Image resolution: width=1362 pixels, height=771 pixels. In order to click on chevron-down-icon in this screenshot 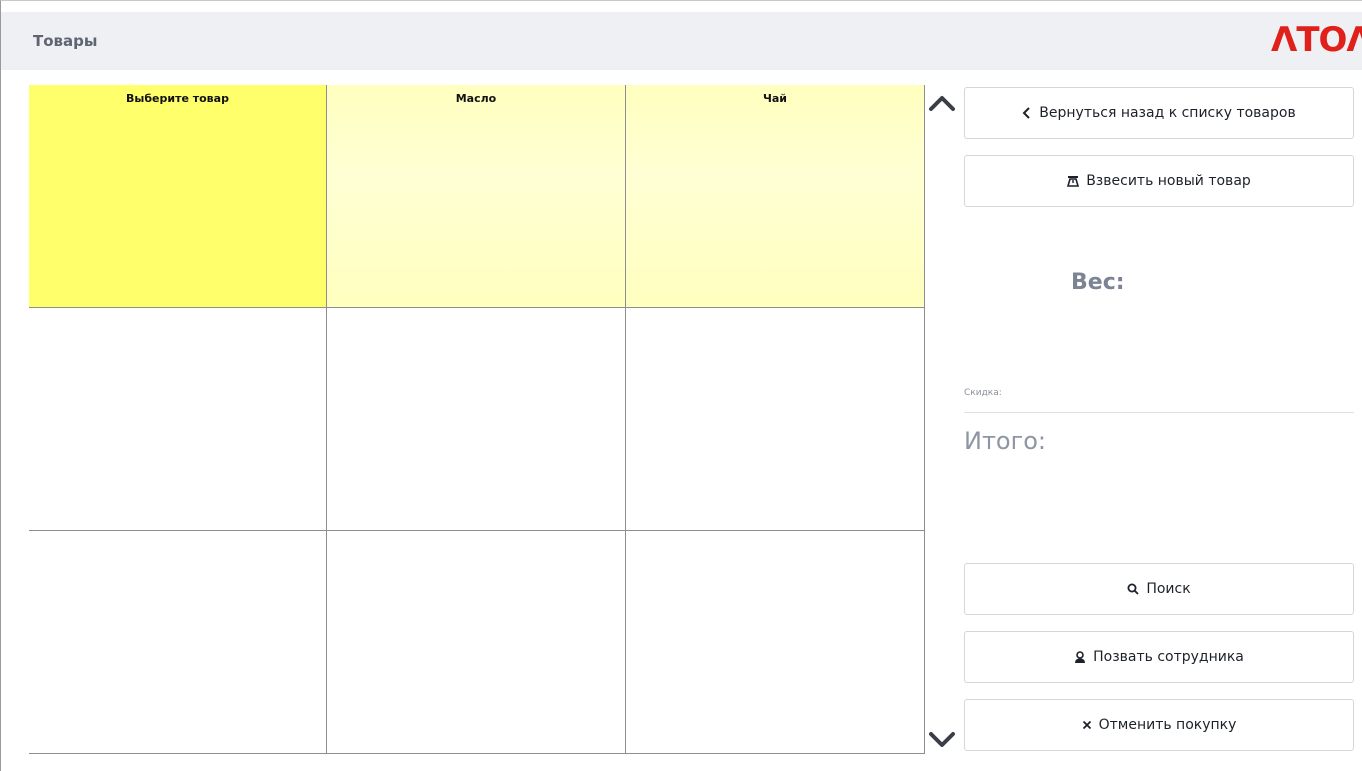, I will do `click(942, 739)`.